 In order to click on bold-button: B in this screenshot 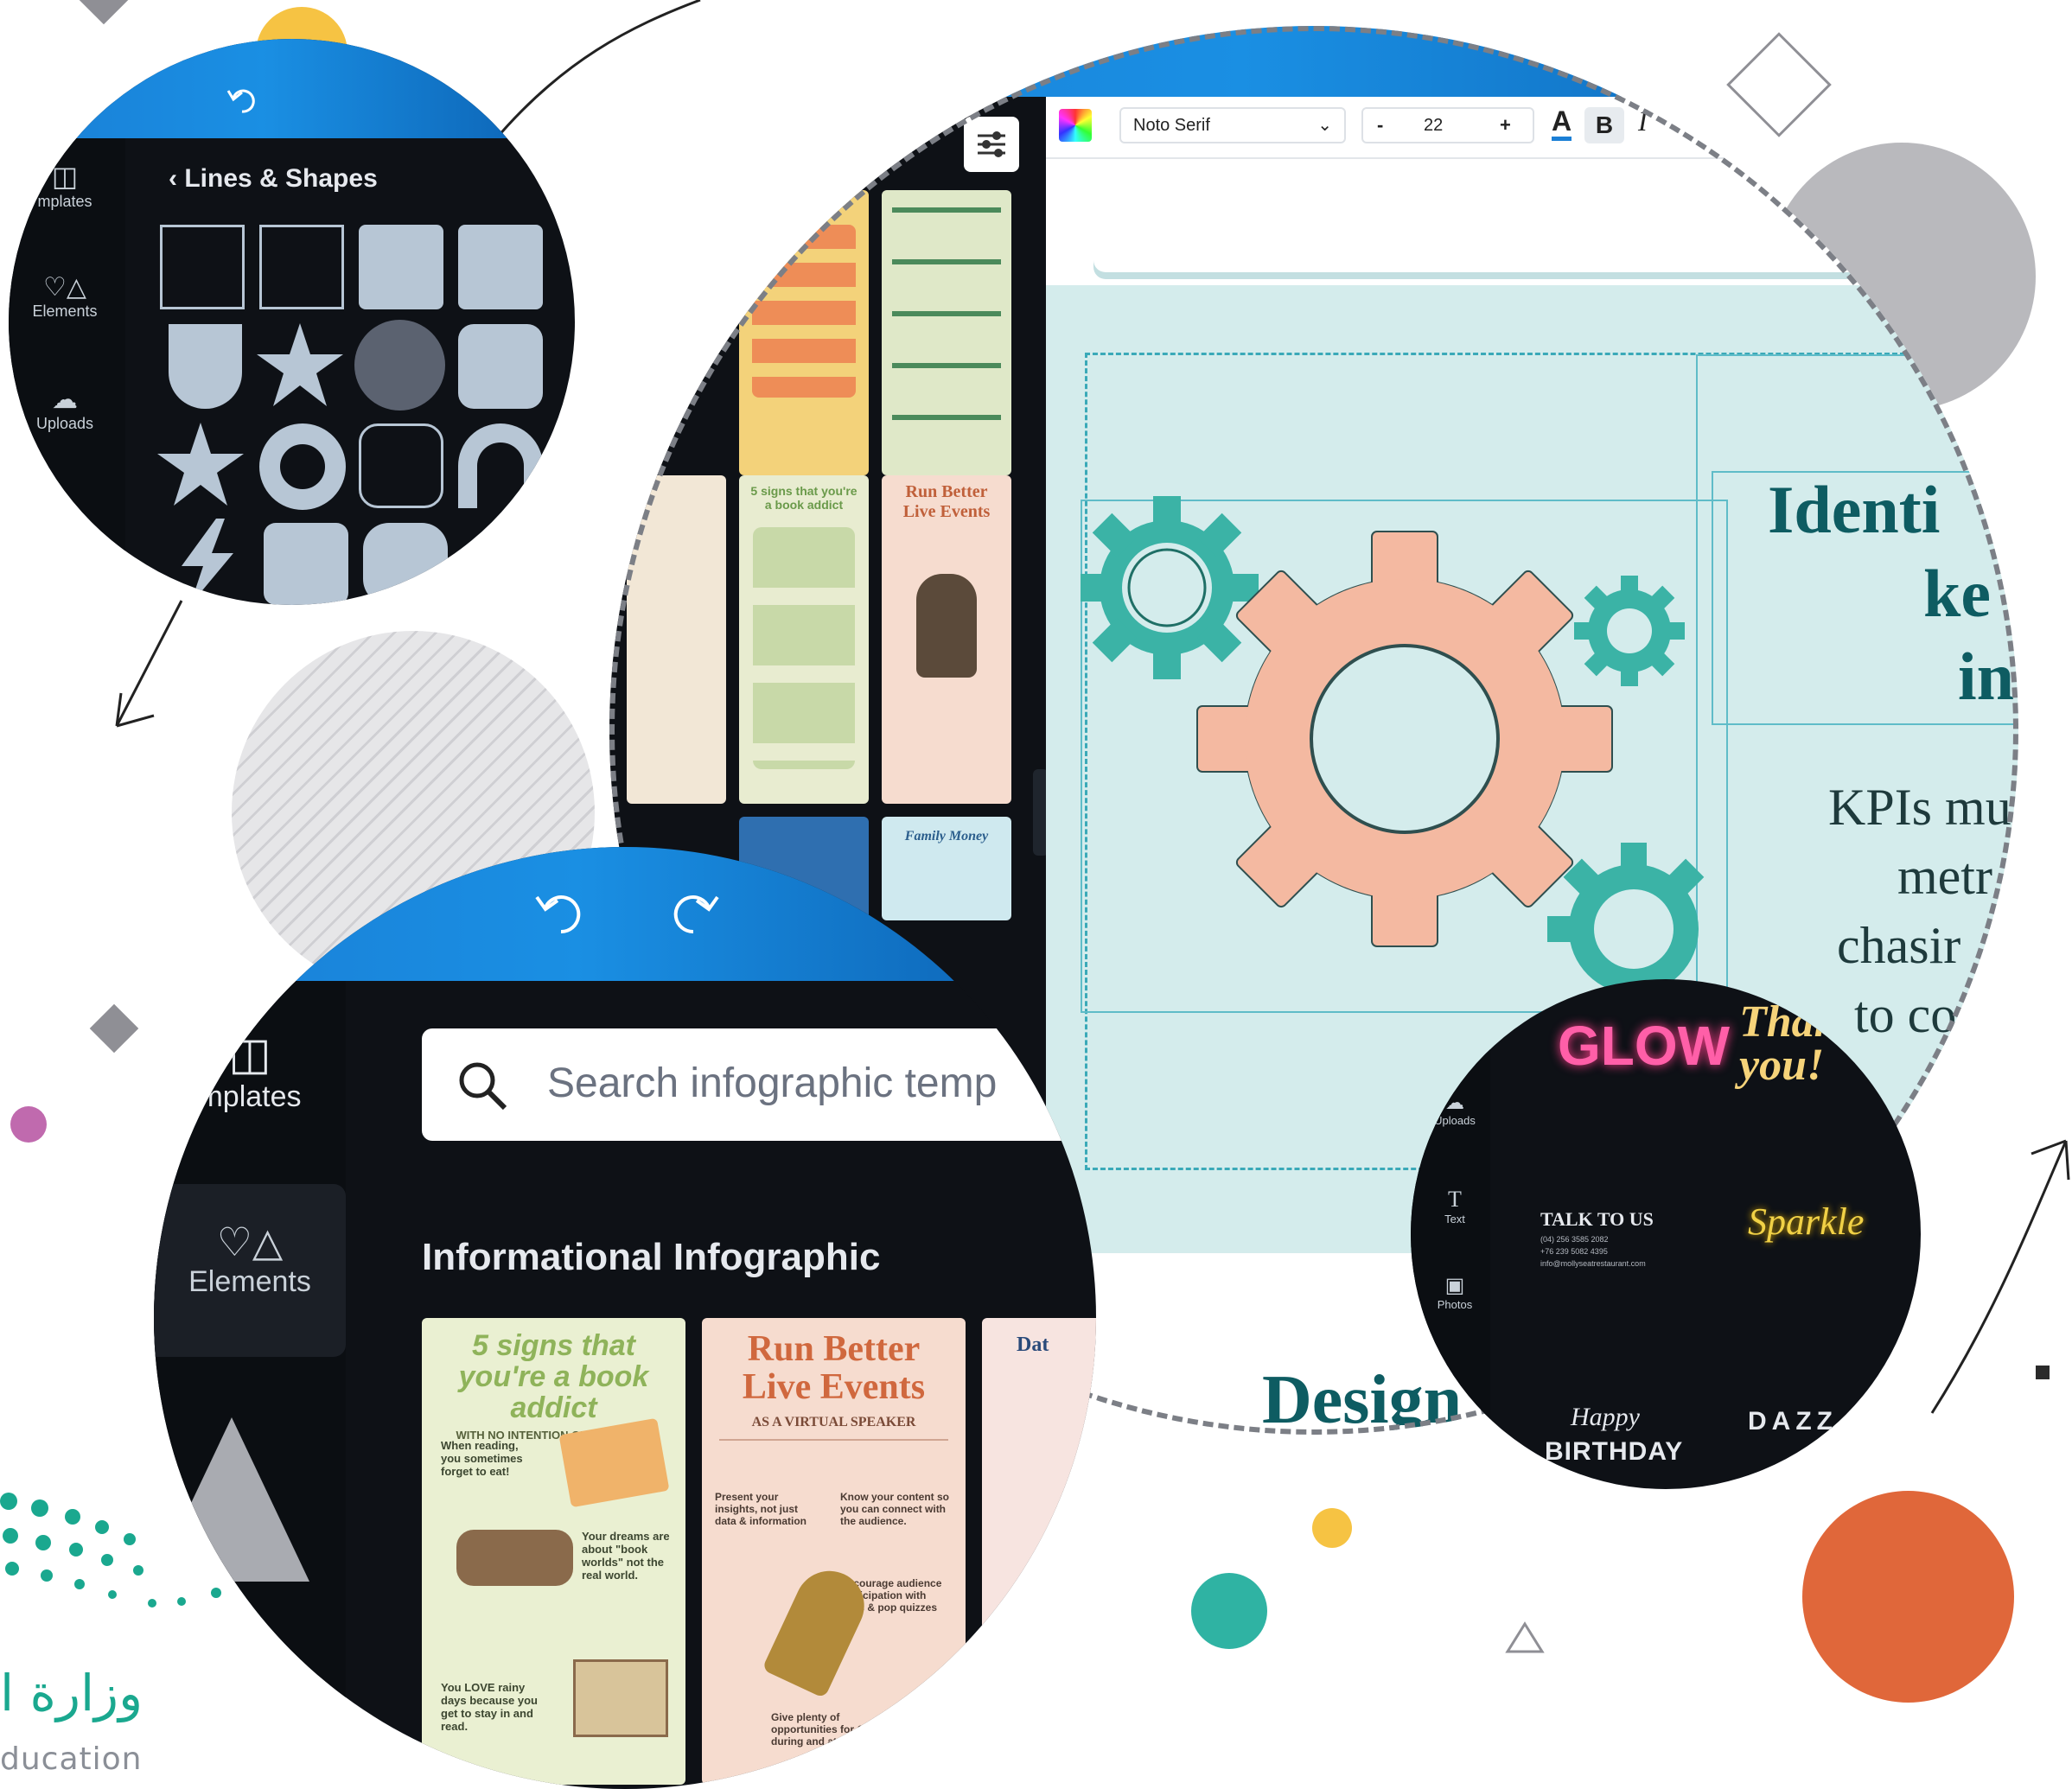, I will do `click(1604, 125)`.